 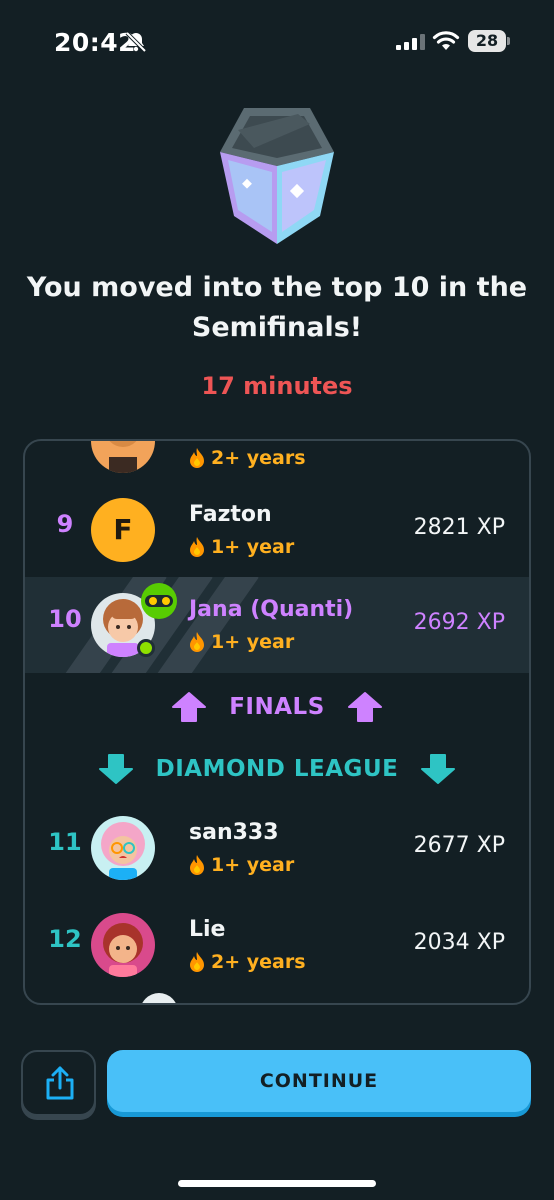 What do you see at coordinates (234, 832) in the screenshot?
I see `user-name: san333` at bounding box center [234, 832].